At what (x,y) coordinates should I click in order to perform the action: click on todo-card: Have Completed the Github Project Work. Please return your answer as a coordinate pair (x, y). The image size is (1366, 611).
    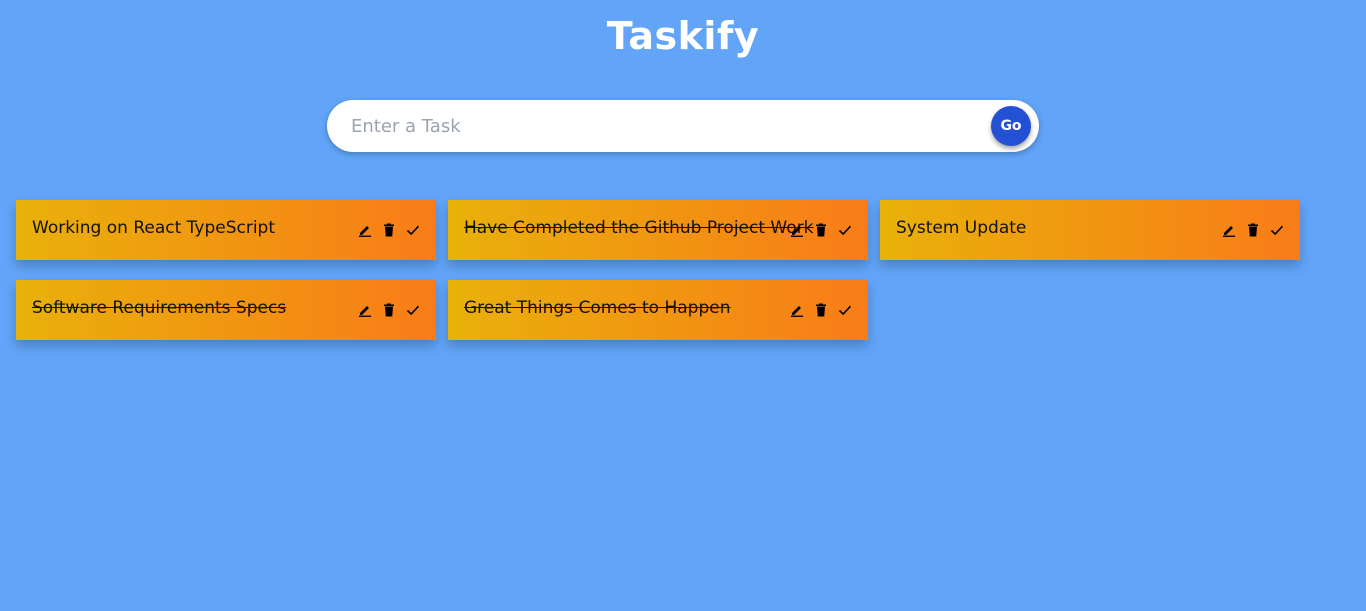
    Looking at the image, I should click on (658, 230).